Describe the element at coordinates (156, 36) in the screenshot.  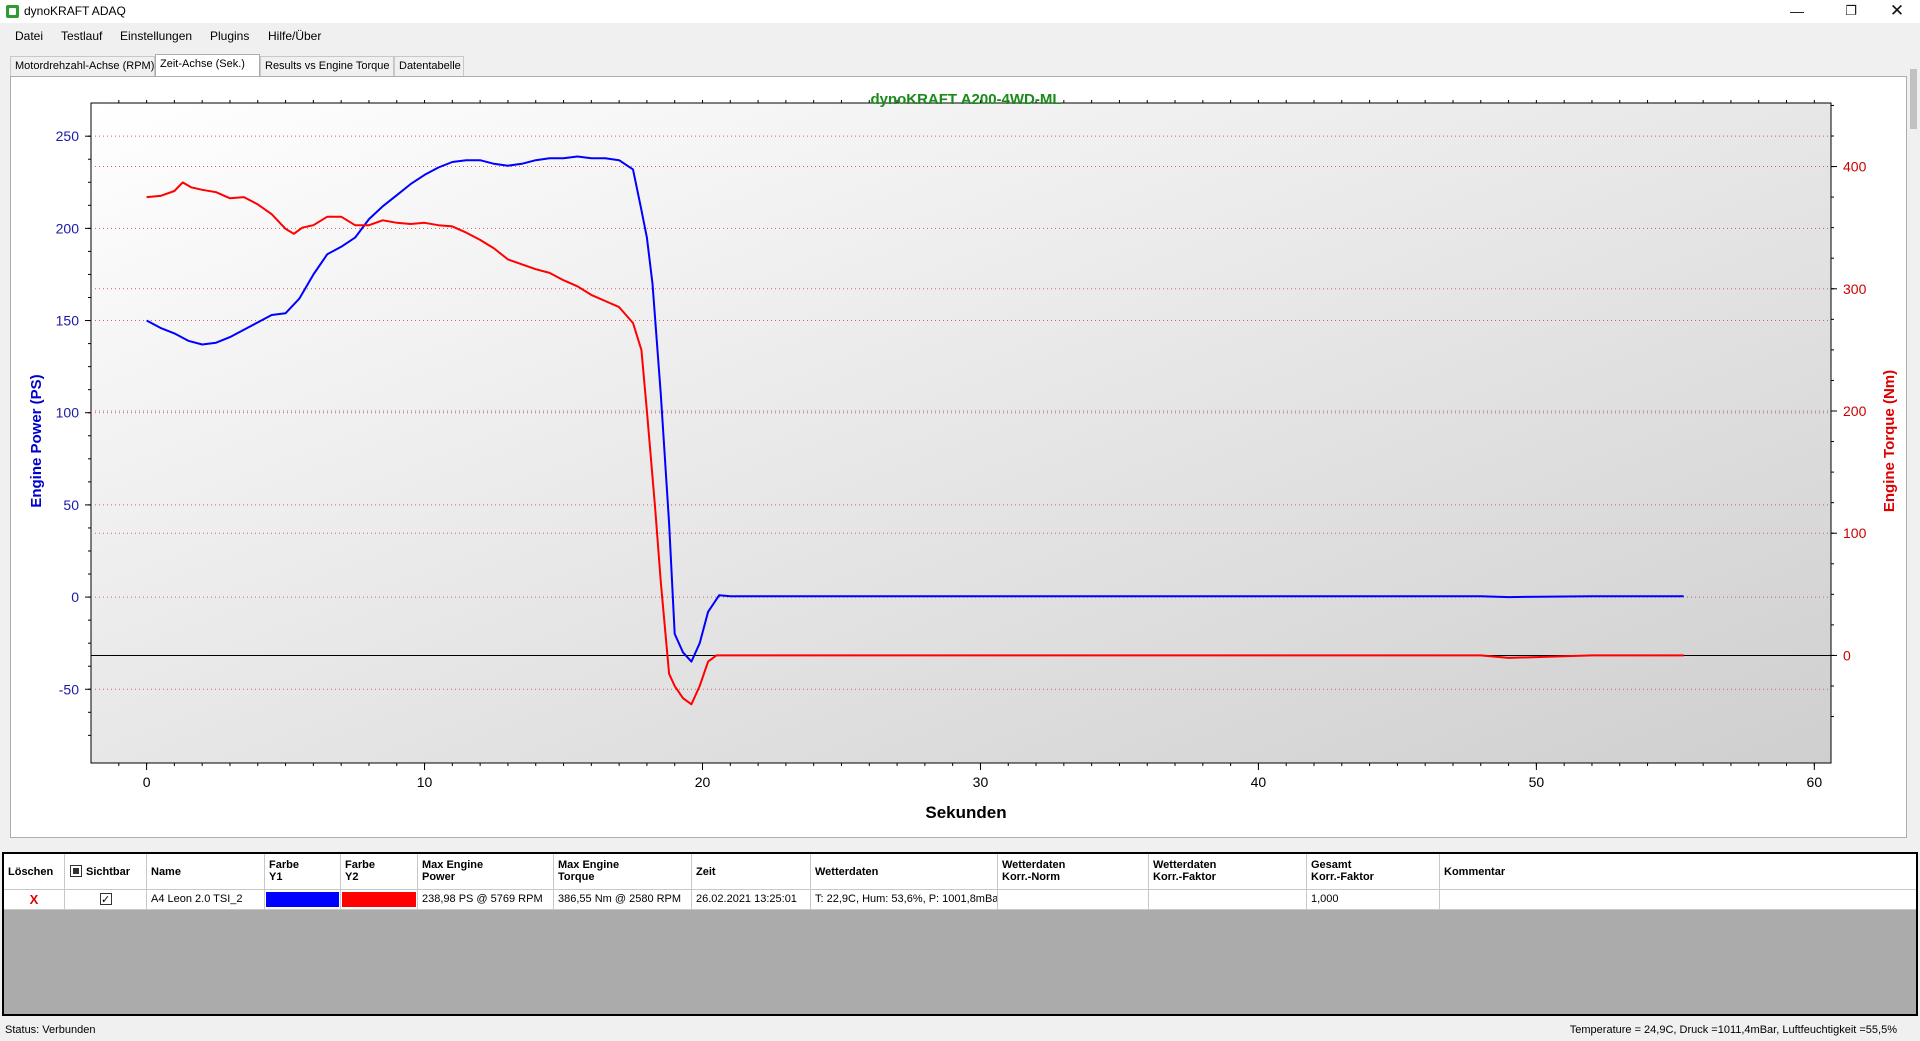
I see `menu-einstellungen: Einstellungen` at that location.